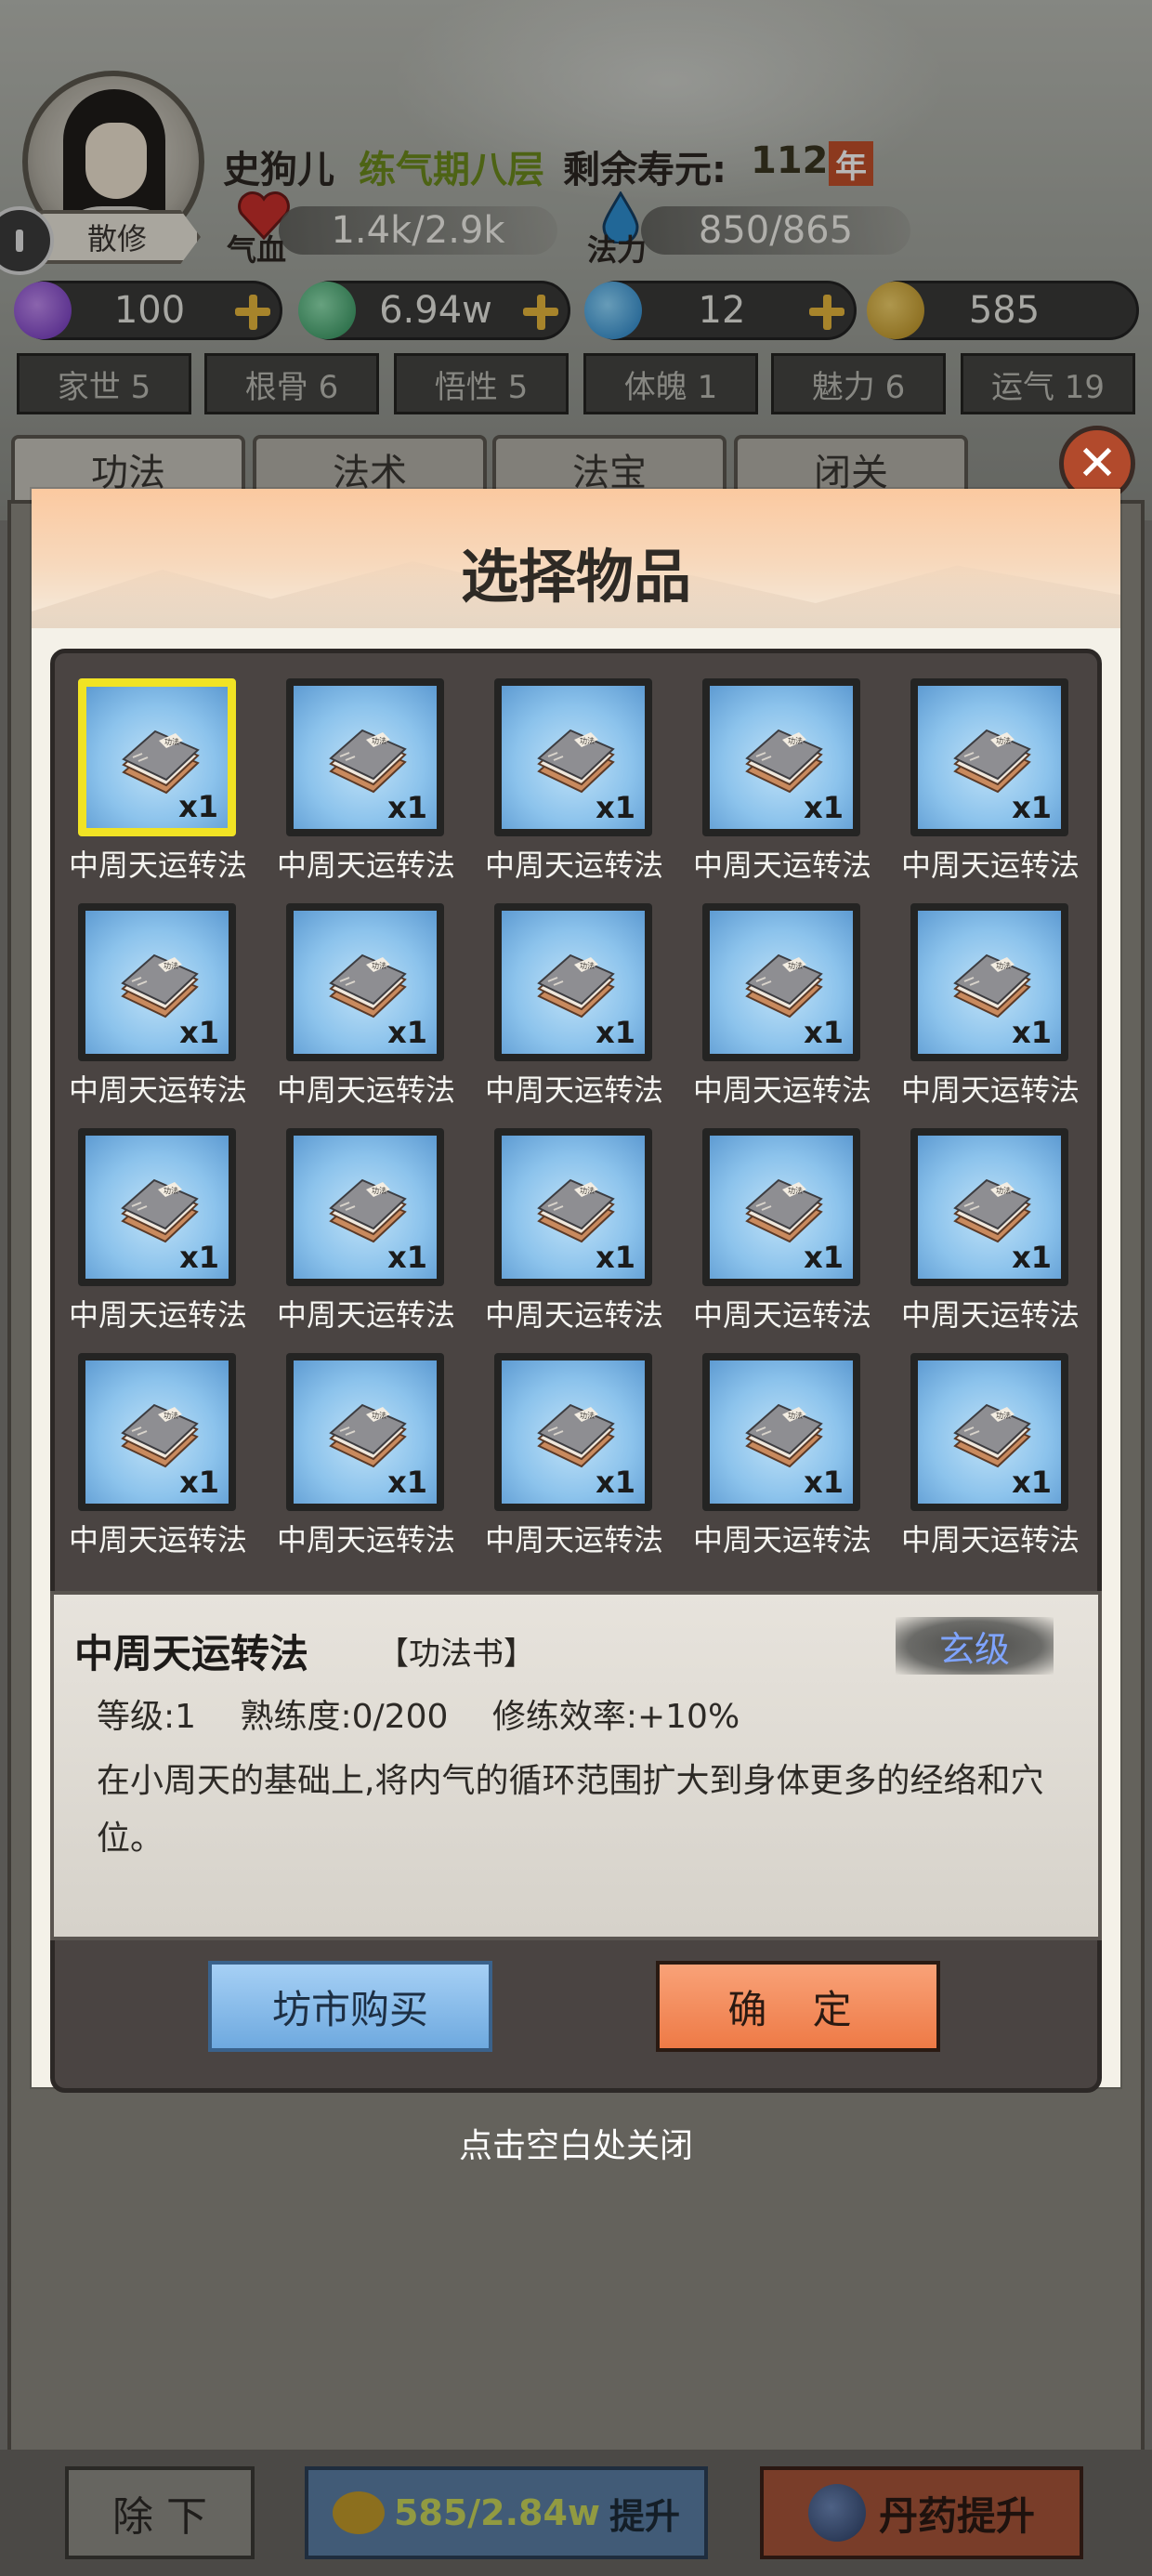 The width and height of the screenshot is (1152, 2576). Describe the element at coordinates (575, 2146) in the screenshot. I see `close-hint: 点击空白处关闭` at that location.